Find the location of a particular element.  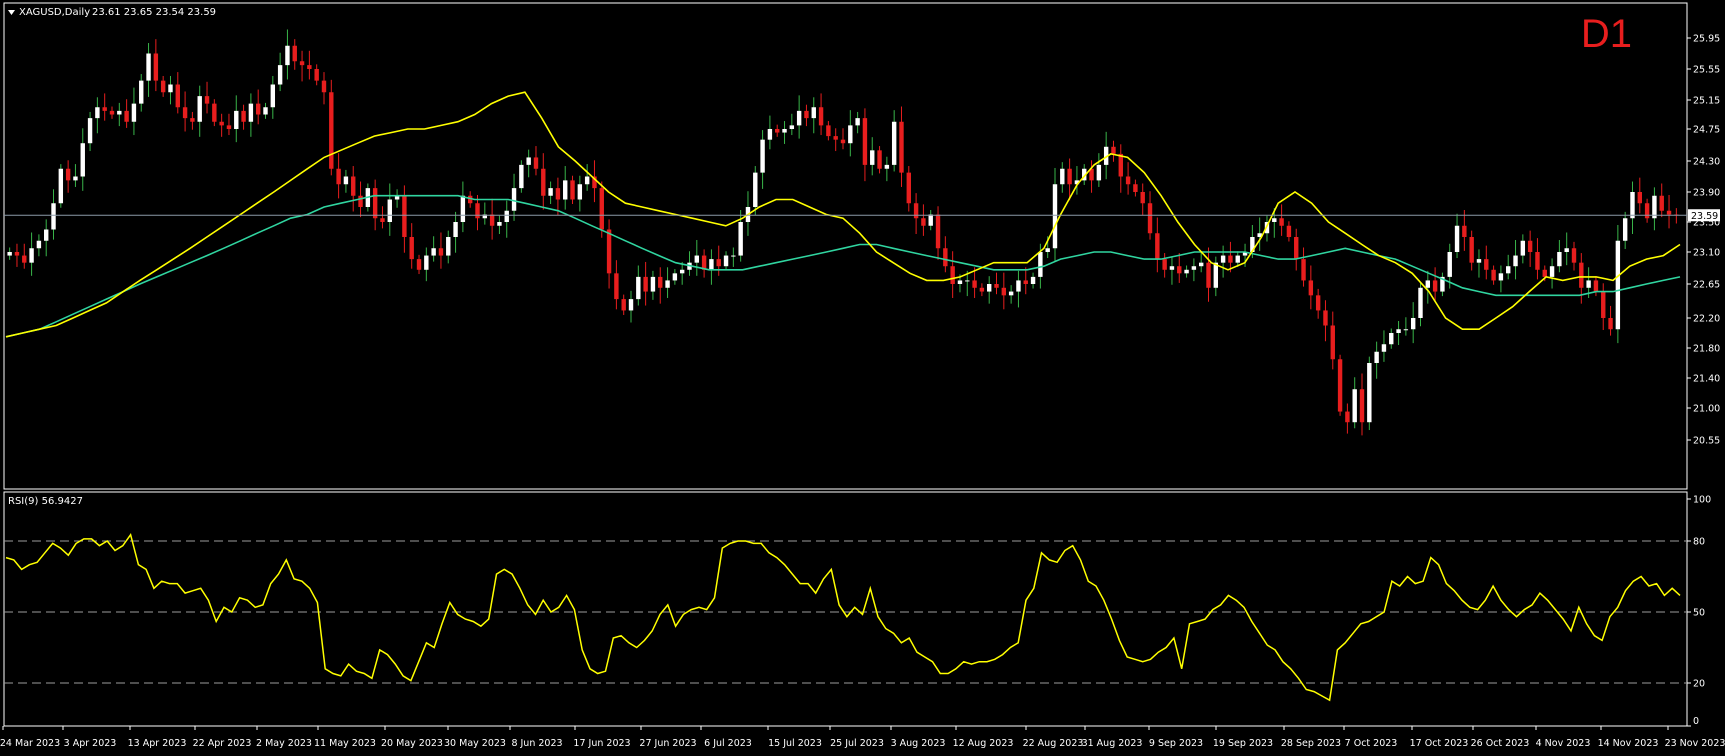

date-tick-label: 17 Oct 2023 is located at coordinates (1439, 743).